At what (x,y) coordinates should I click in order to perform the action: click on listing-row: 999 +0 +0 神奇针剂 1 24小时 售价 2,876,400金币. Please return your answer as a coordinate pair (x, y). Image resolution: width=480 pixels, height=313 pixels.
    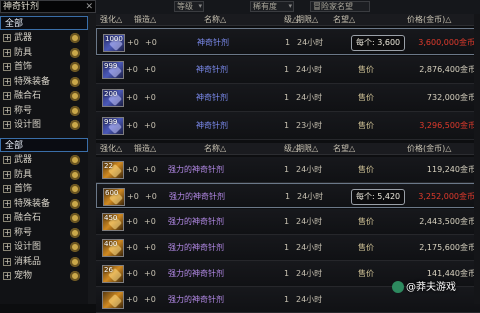
    Looking at the image, I should click on (288, 70).